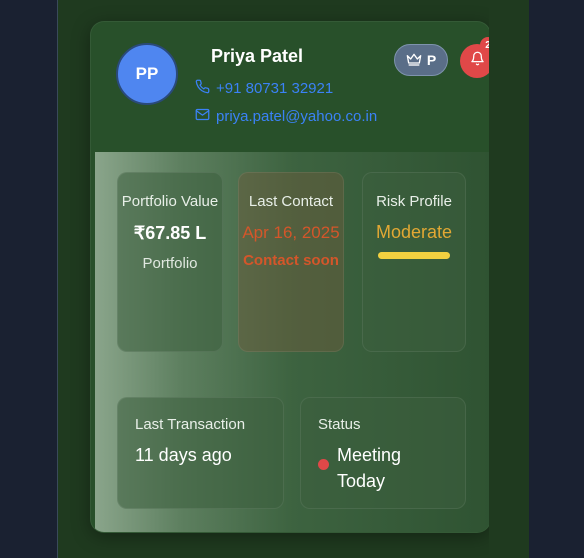 The width and height of the screenshot is (584, 558). What do you see at coordinates (477, 61) in the screenshot?
I see `bell-icon` at bounding box center [477, 61].